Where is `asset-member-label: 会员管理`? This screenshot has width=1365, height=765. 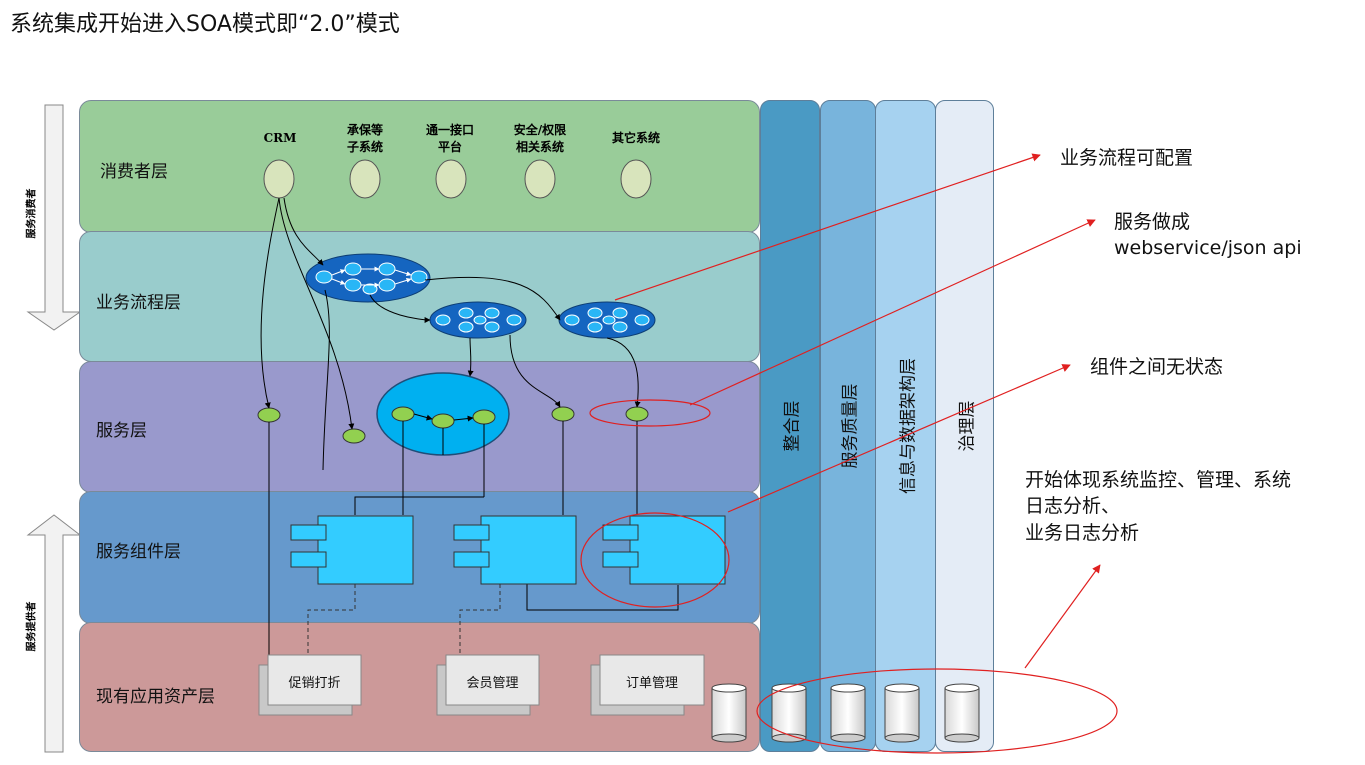 asset-member-label: 会员管理 is located at coordinates (492, 683).